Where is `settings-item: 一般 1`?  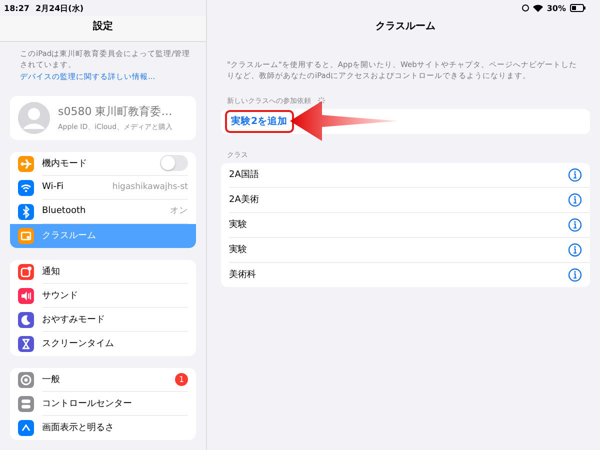 settings-item: 一般 1 is located at coordinates (103, 380).